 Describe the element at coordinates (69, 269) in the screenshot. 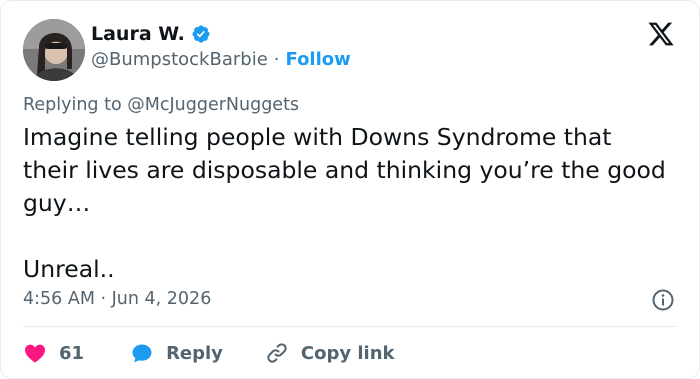

I see `tweet-paragraph: Unreal..` at that location.